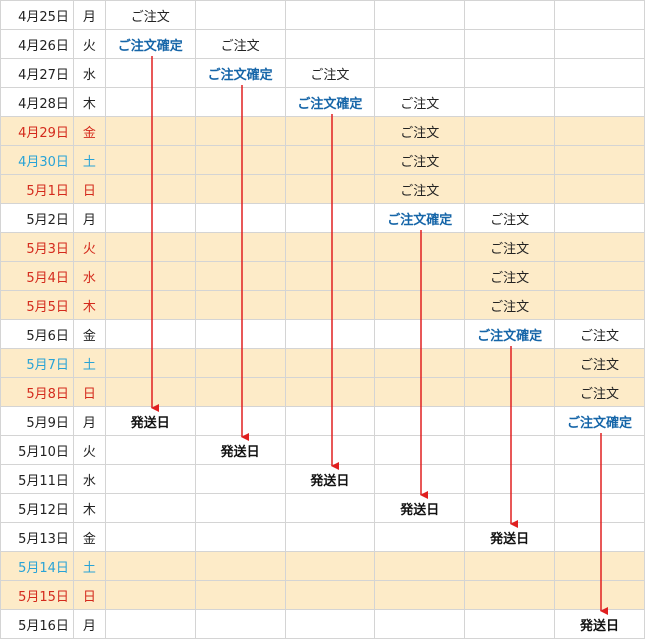  What do you see at coordinates (37, 421) in the screenshot?
I see `date-cell: 5月9日` at bounding box center [37, 421].